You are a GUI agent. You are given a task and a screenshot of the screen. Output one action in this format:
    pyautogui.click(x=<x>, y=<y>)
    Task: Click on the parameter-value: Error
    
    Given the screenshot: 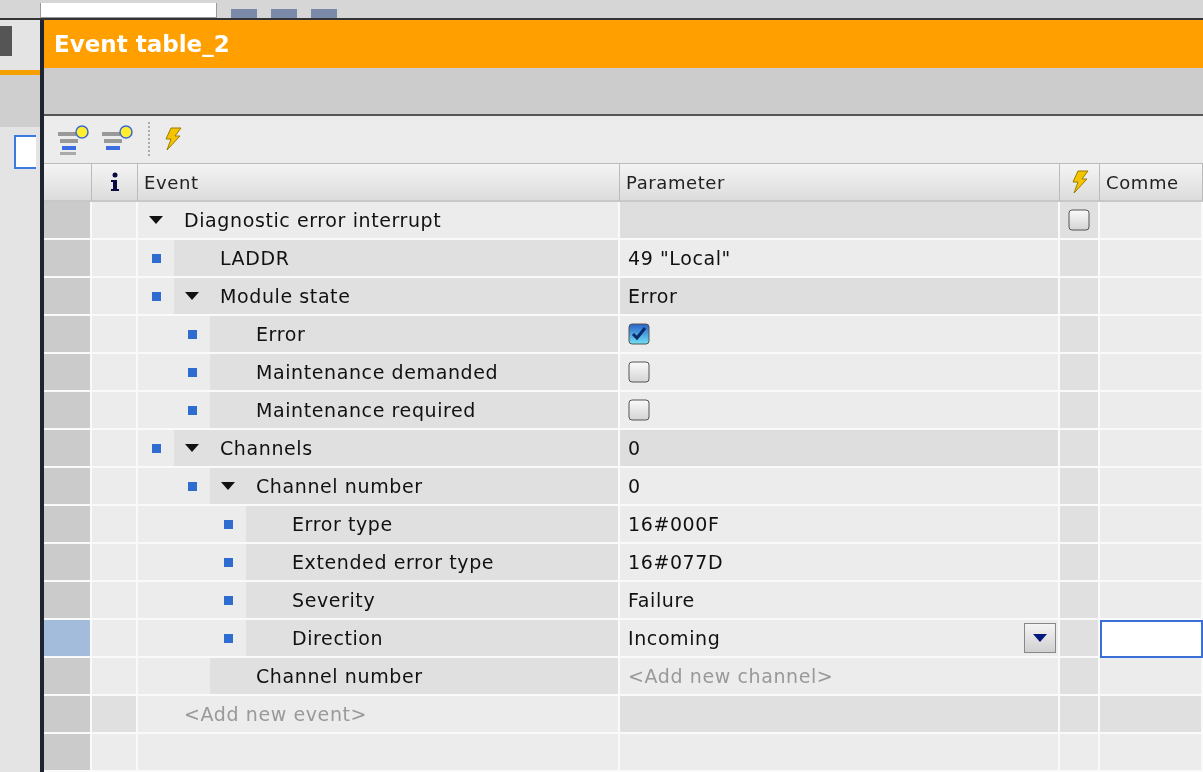 What is the action you would take?
    pyautogui.click(x=653, y=296)
    